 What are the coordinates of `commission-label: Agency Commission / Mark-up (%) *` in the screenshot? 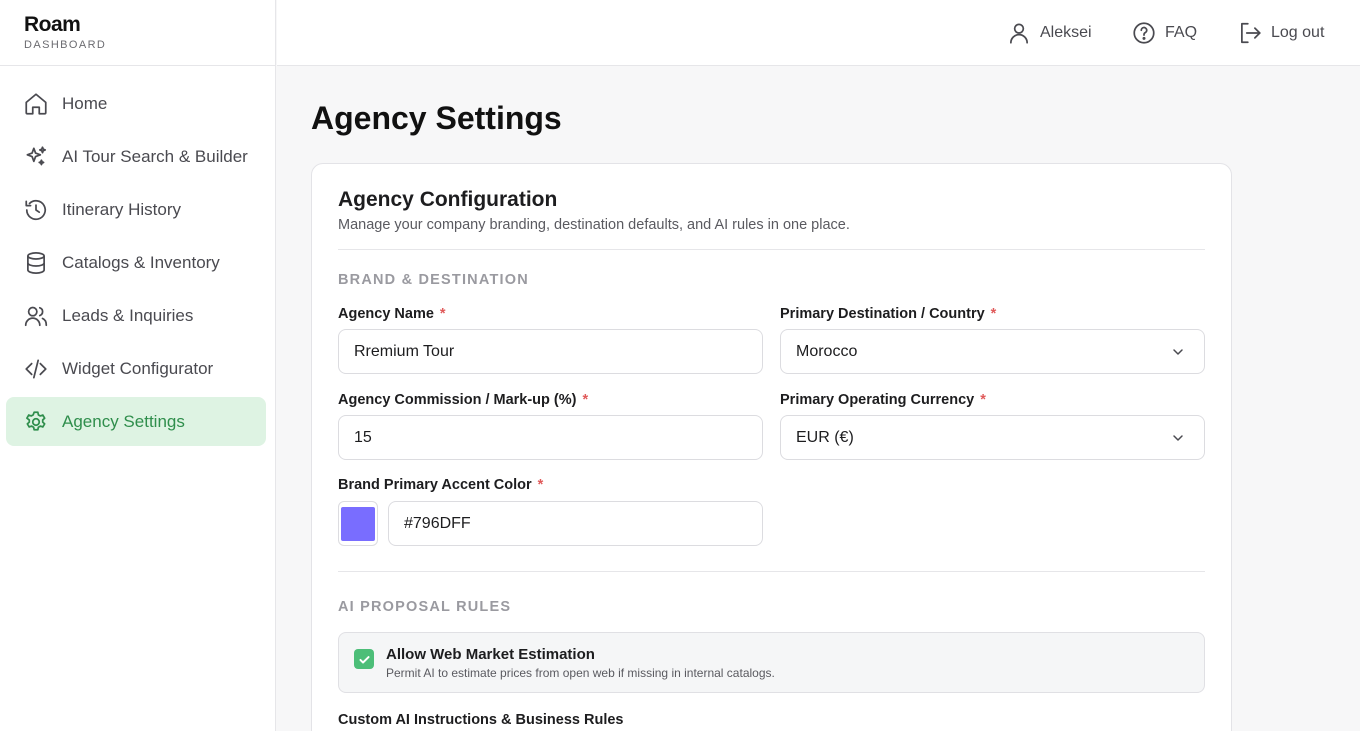 It's located at (463, 400).